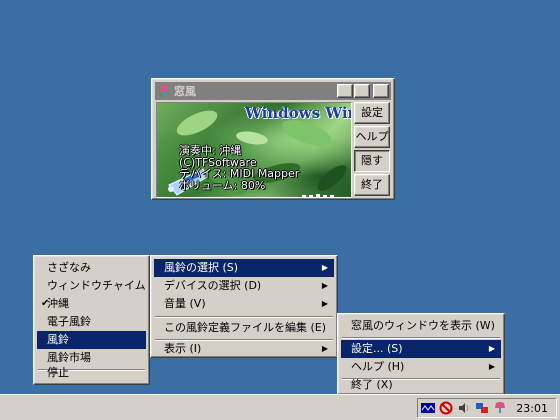  Describe the element at coordinates (421, 349) in the screenshot. I see `menu-item-settings: 設定... (S) ▶` at that location.